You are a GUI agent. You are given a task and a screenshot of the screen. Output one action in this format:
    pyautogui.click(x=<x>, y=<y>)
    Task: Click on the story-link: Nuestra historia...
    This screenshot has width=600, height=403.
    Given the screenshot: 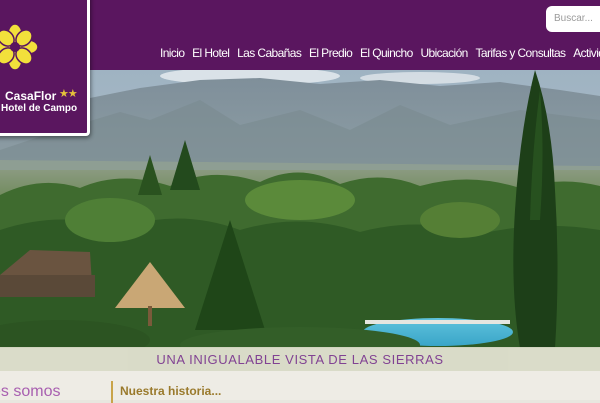 What is the action you would take?
    pyautogui.click(x=170, y=391)
    